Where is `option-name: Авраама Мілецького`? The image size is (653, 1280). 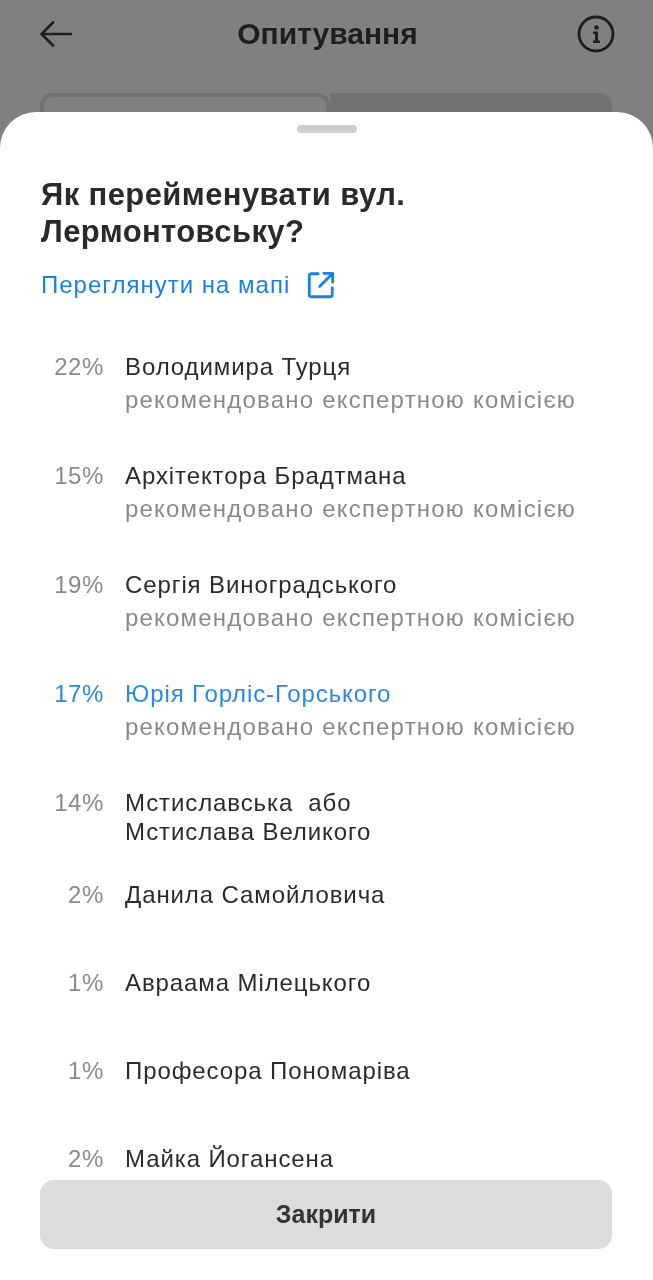
option-name: Авраама Мілецького is located at coordinates (248, 982).